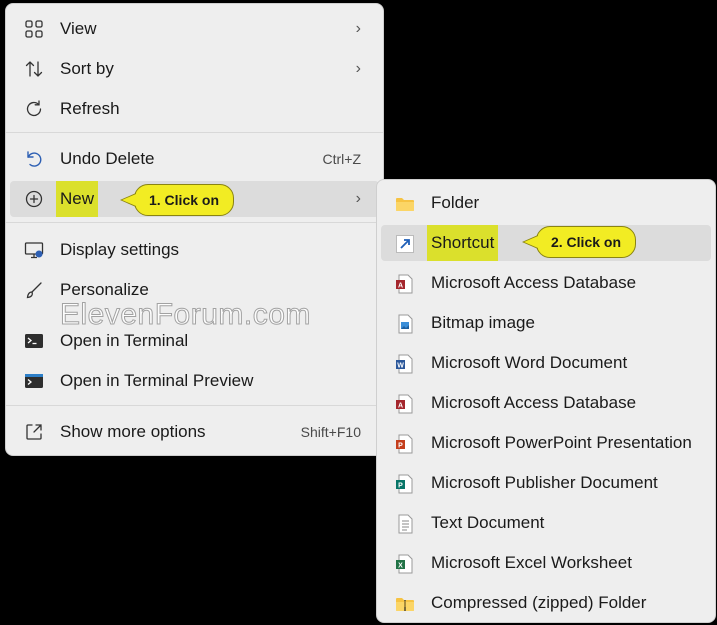 The height and width of the screenshot is (625, 717). I want to click on callout-step2: 2. Click on, so click(579, 242).